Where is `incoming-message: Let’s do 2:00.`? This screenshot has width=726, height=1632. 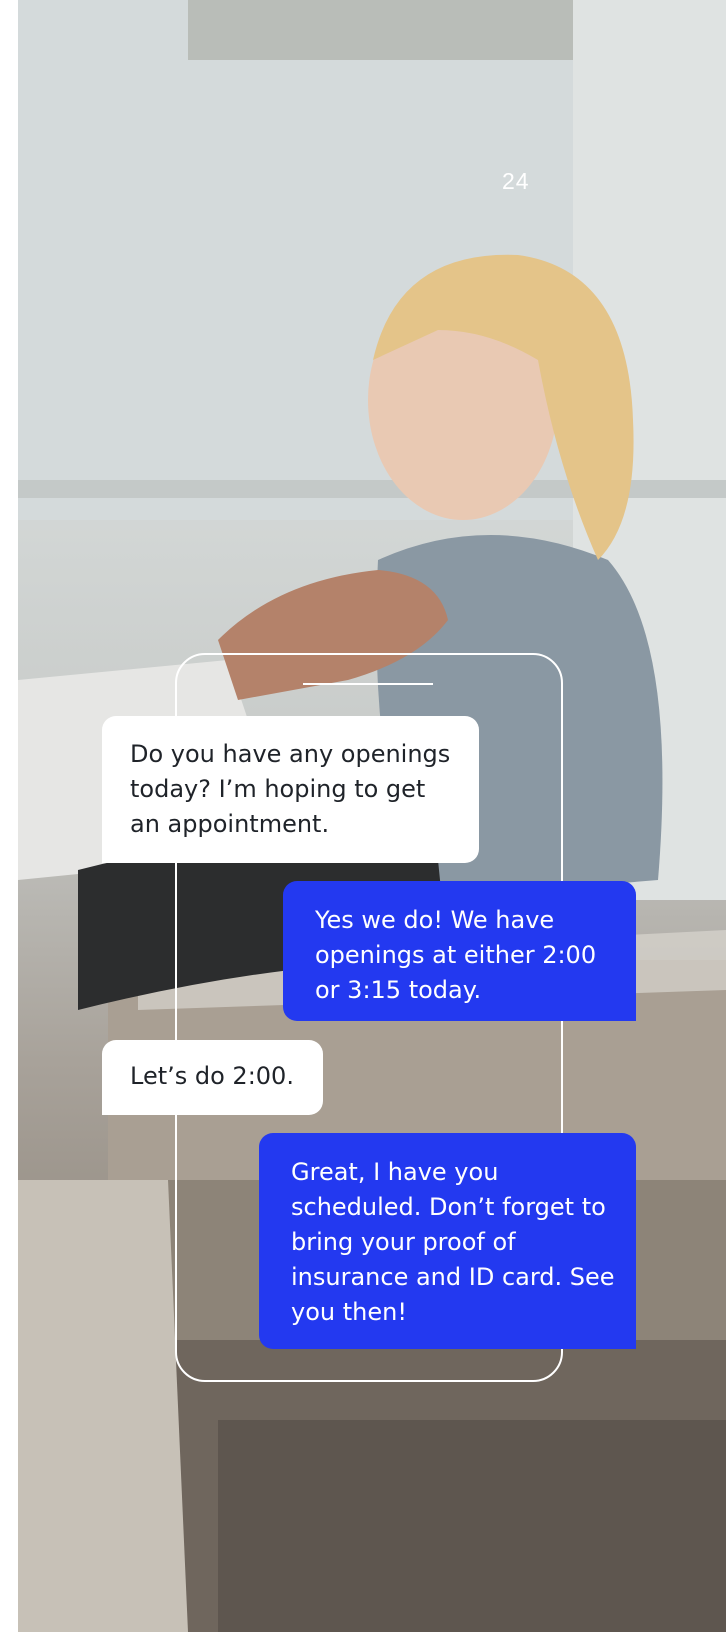 incoming-message: Let’s do 2:00. is located at coordinates (212, 1077).